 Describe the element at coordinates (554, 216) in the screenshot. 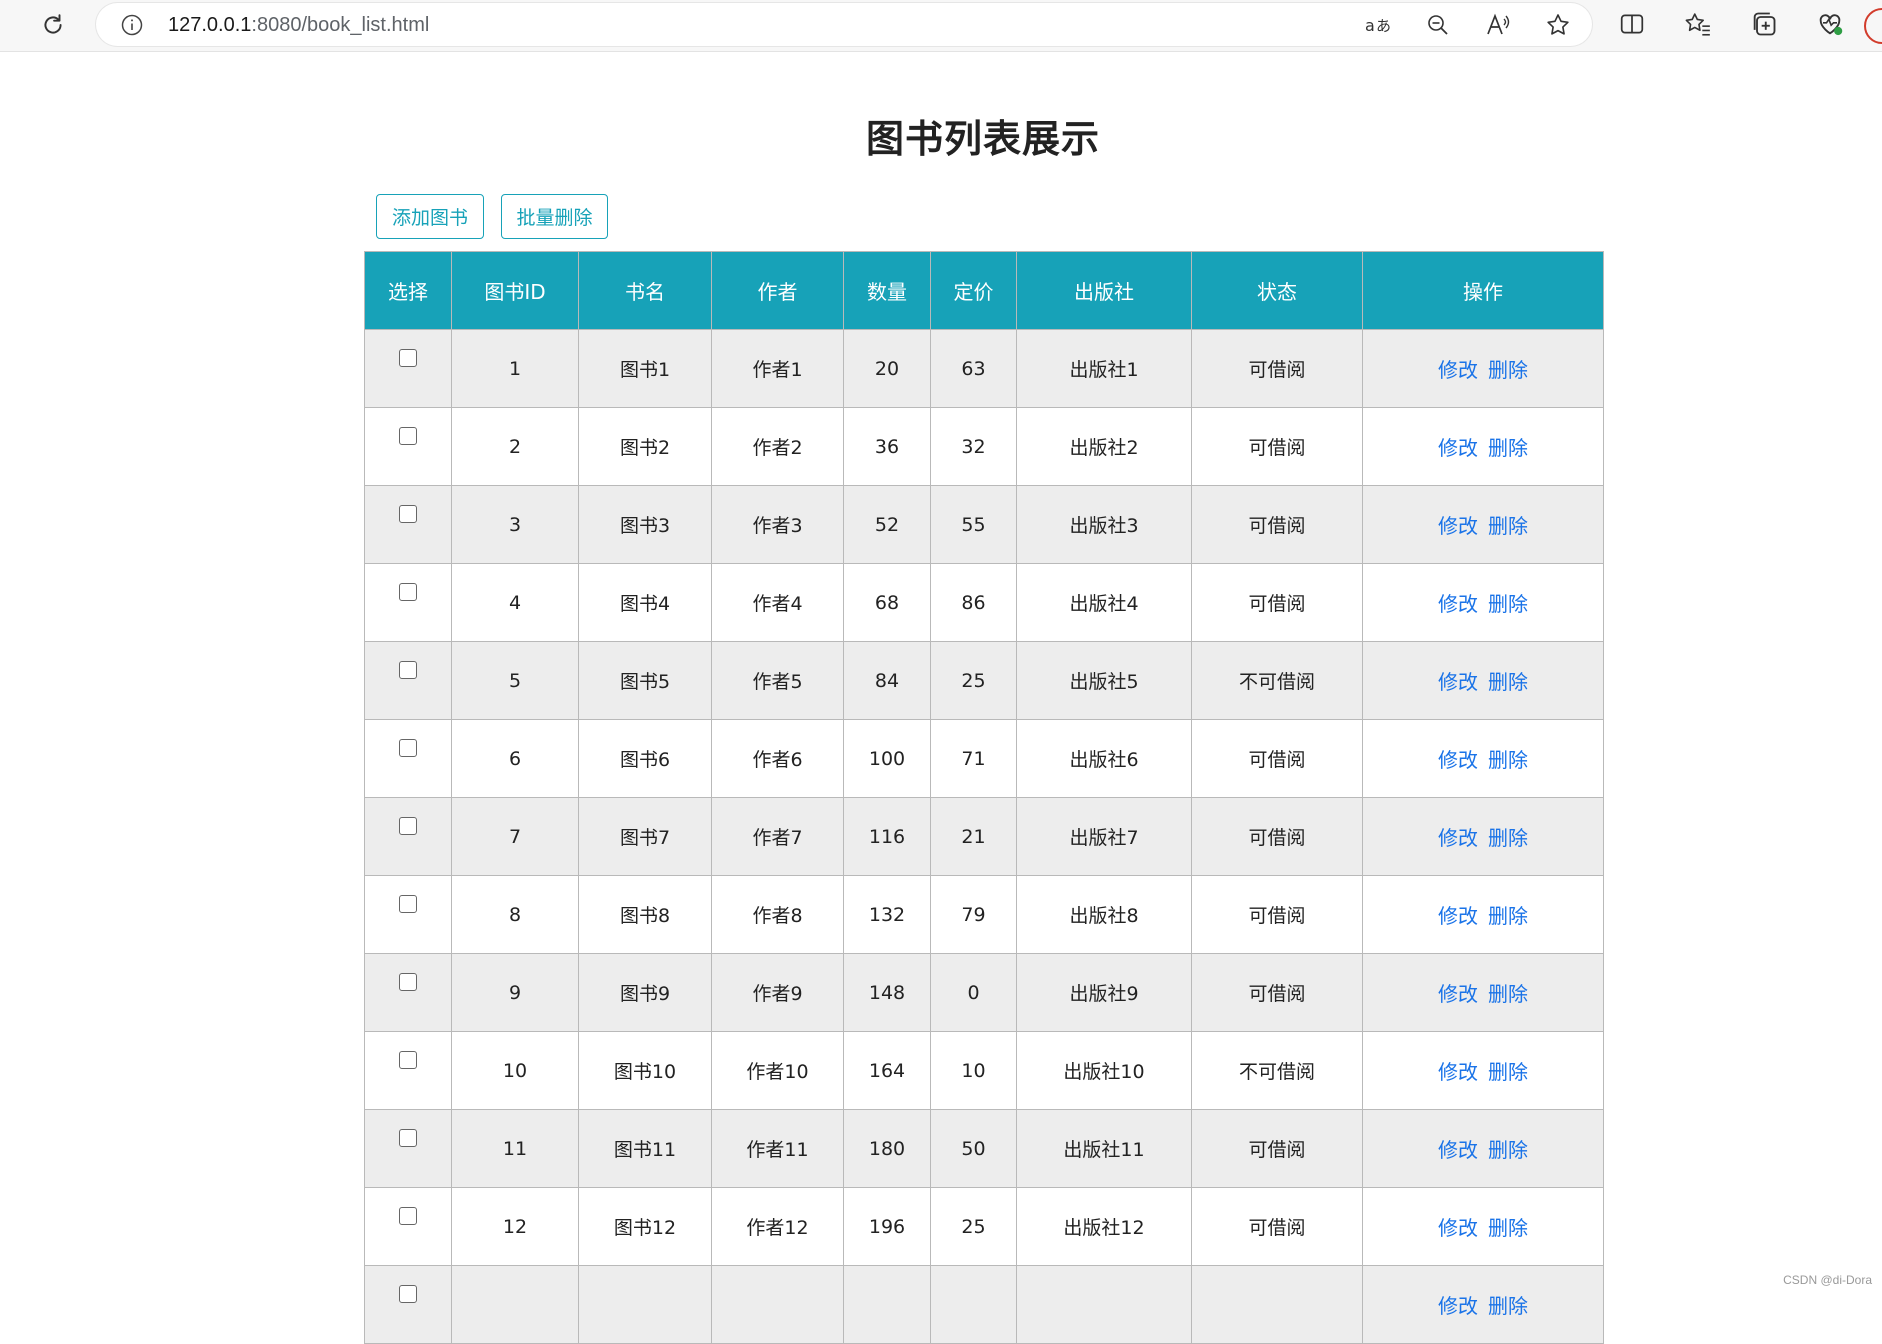

I see `batch-delete-button: 批量删除` at that location.